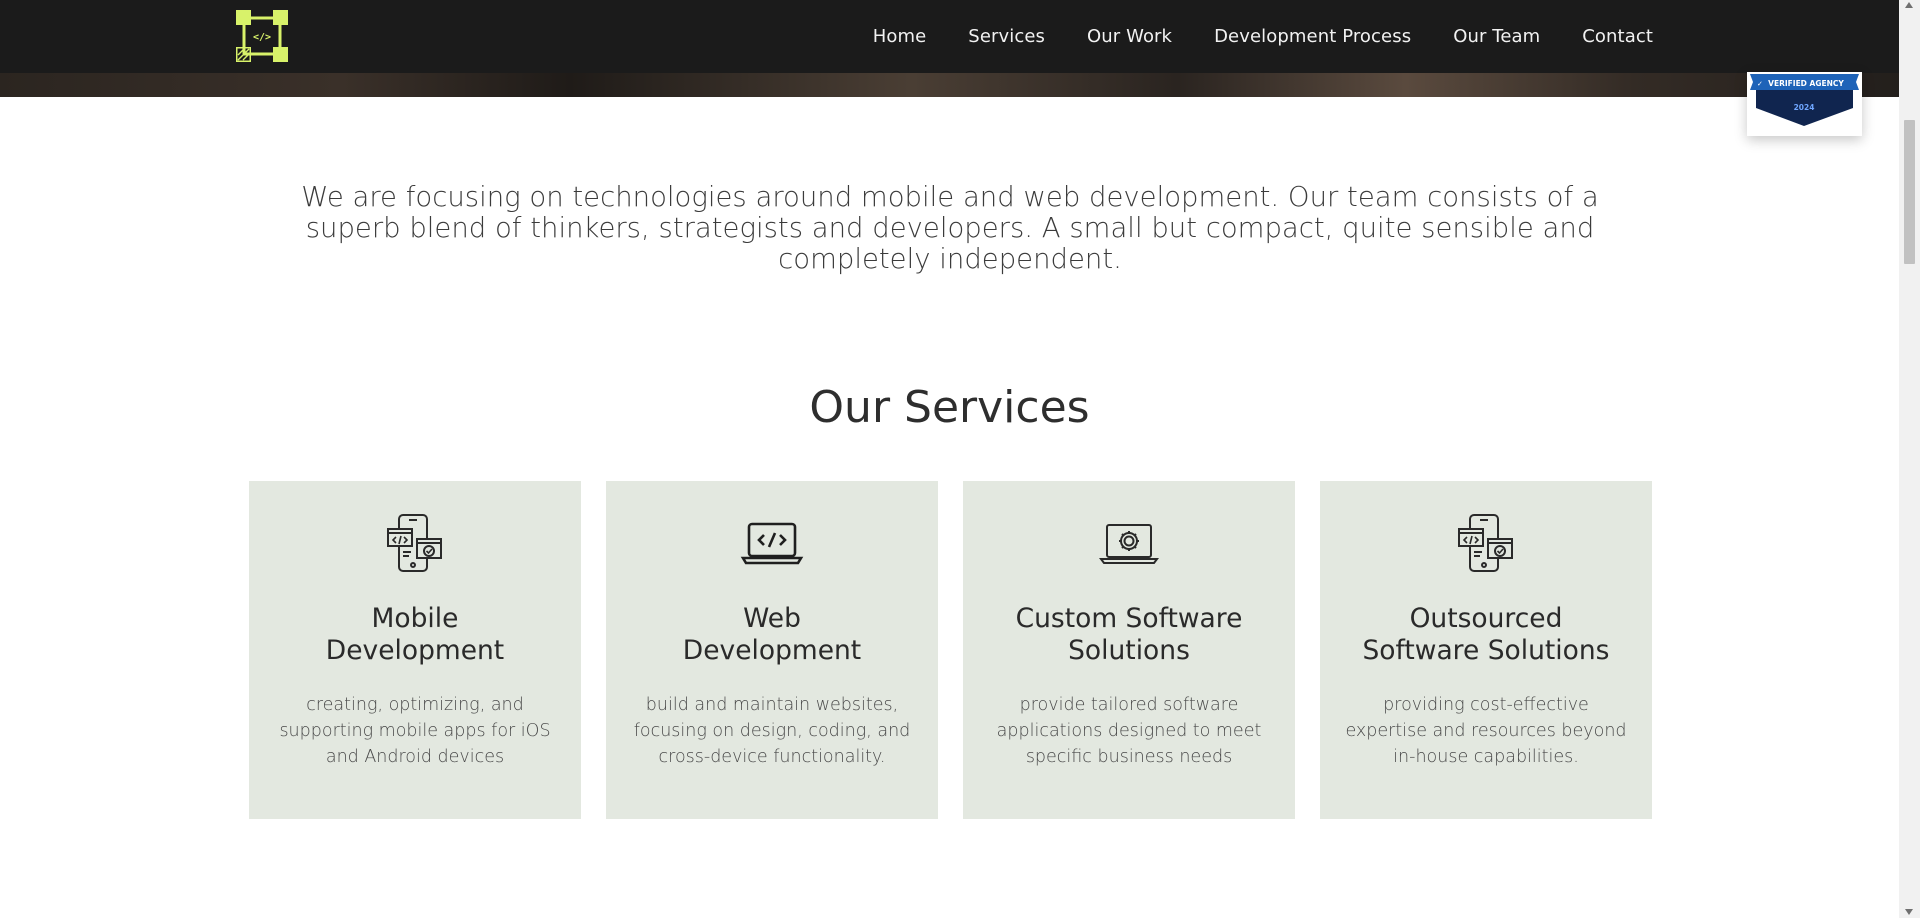  What do you see at coordinates (1312, 36) in the screenshot?
I see `nav-development-process-link: Development Process` at bounding box center [1312, 36].